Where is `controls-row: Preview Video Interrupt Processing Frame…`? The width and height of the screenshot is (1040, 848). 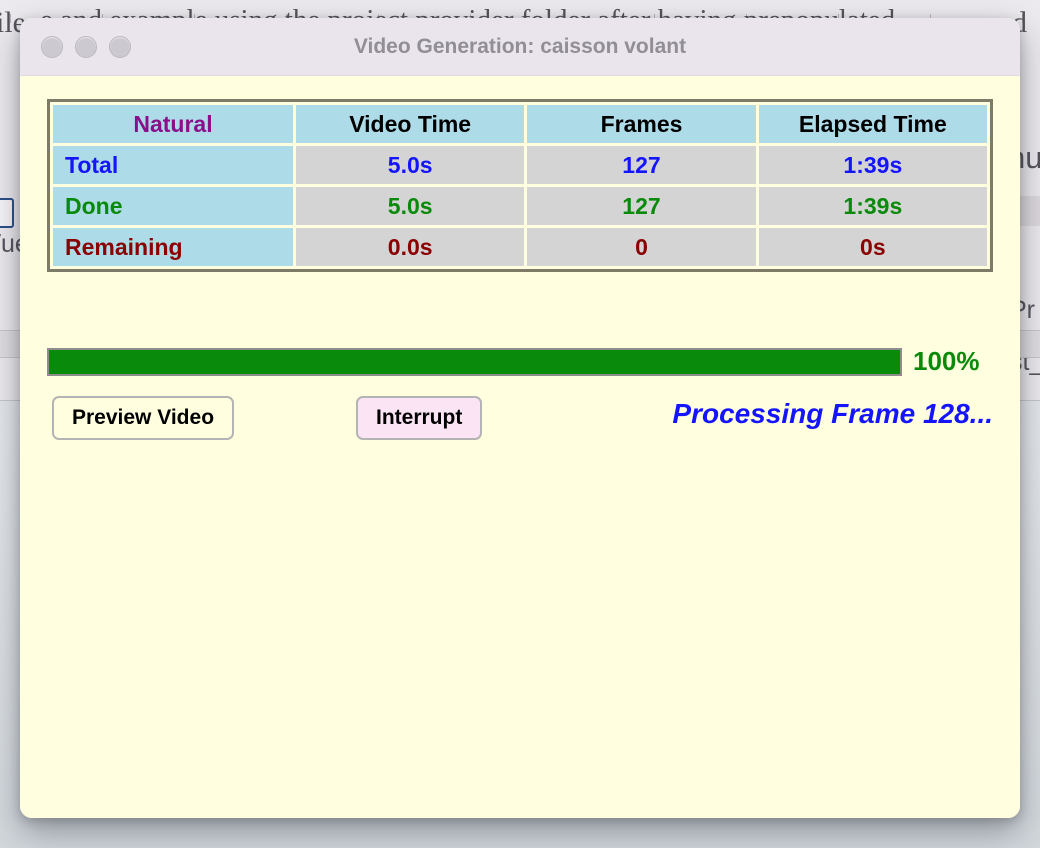
controls-row: Preview Video Interrupt Processing Frame… is located at coordinates (522, 418).